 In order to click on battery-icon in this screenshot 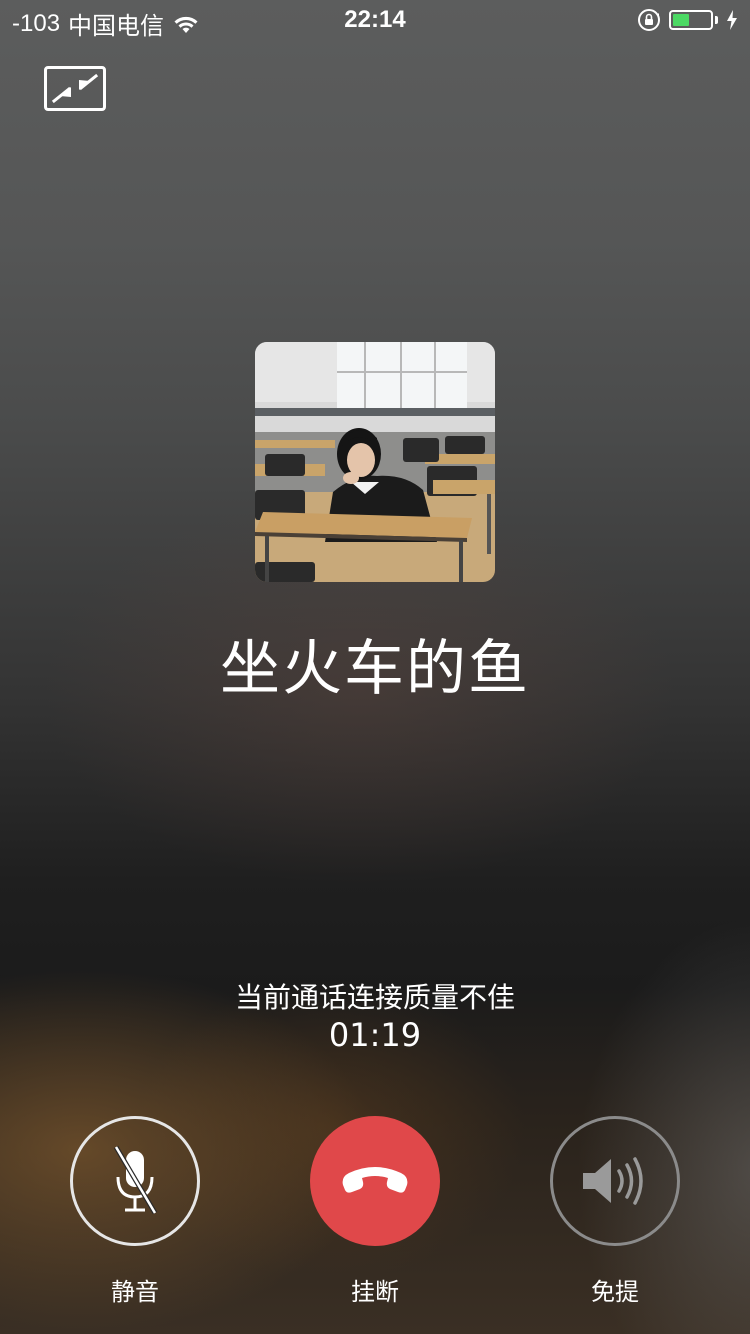, I will do `click(691, 20)`.